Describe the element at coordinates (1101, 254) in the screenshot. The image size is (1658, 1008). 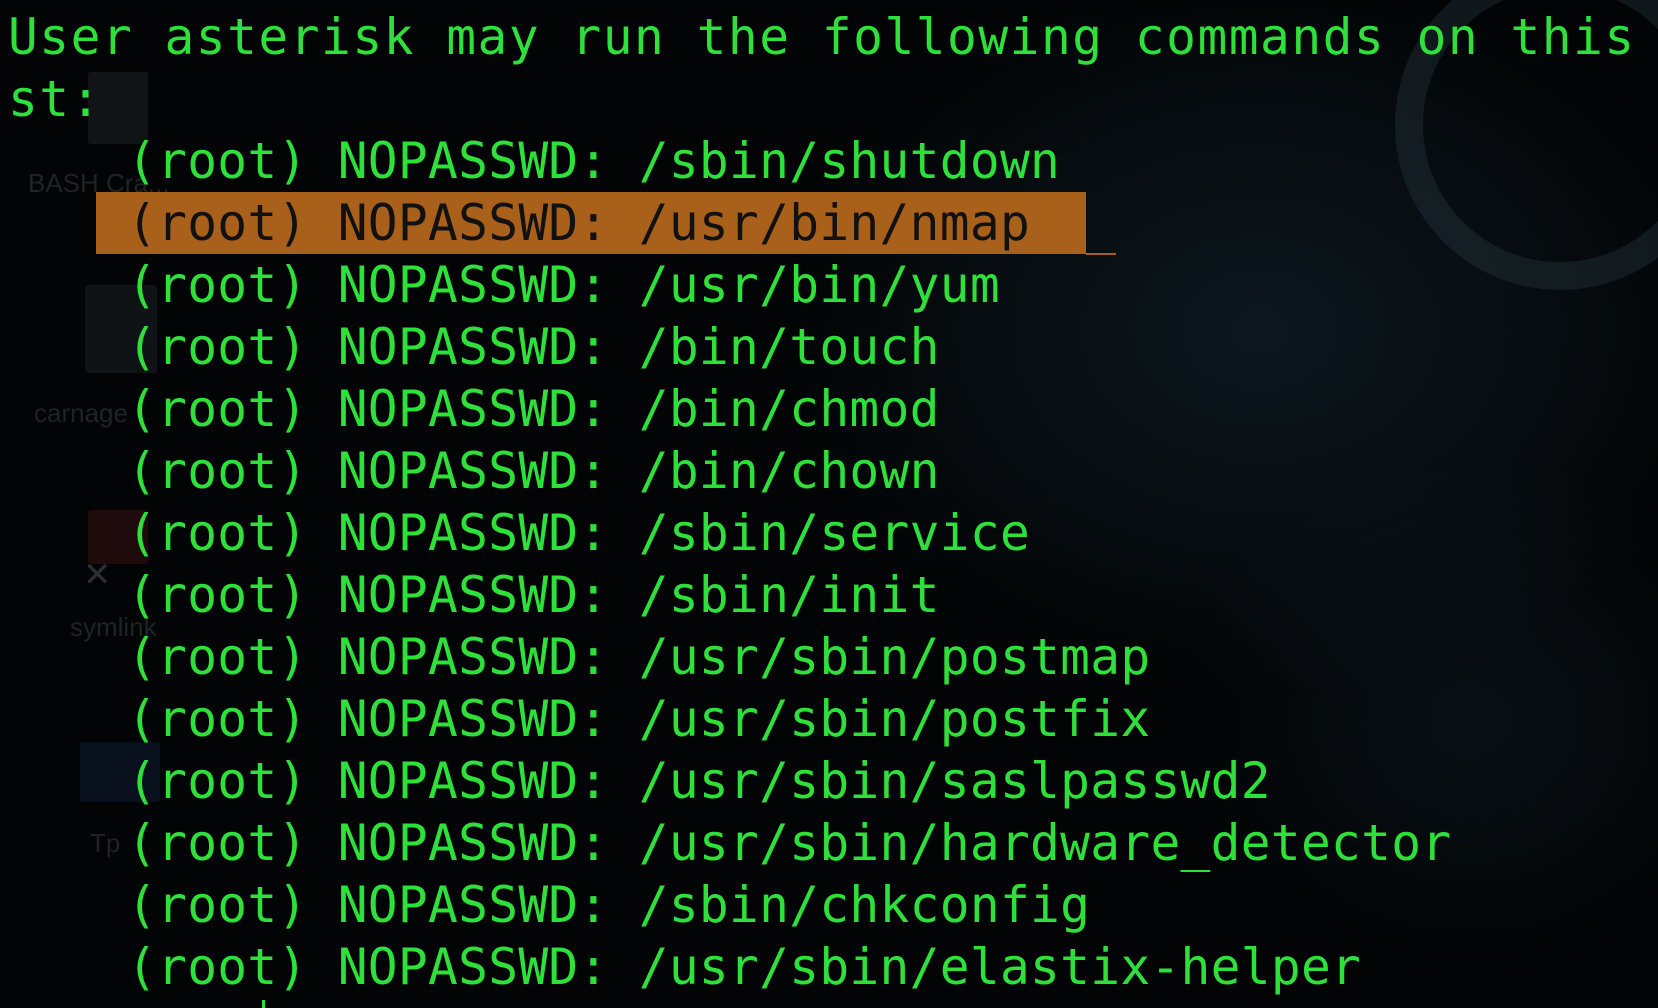
I see `selection-underline` at that location.